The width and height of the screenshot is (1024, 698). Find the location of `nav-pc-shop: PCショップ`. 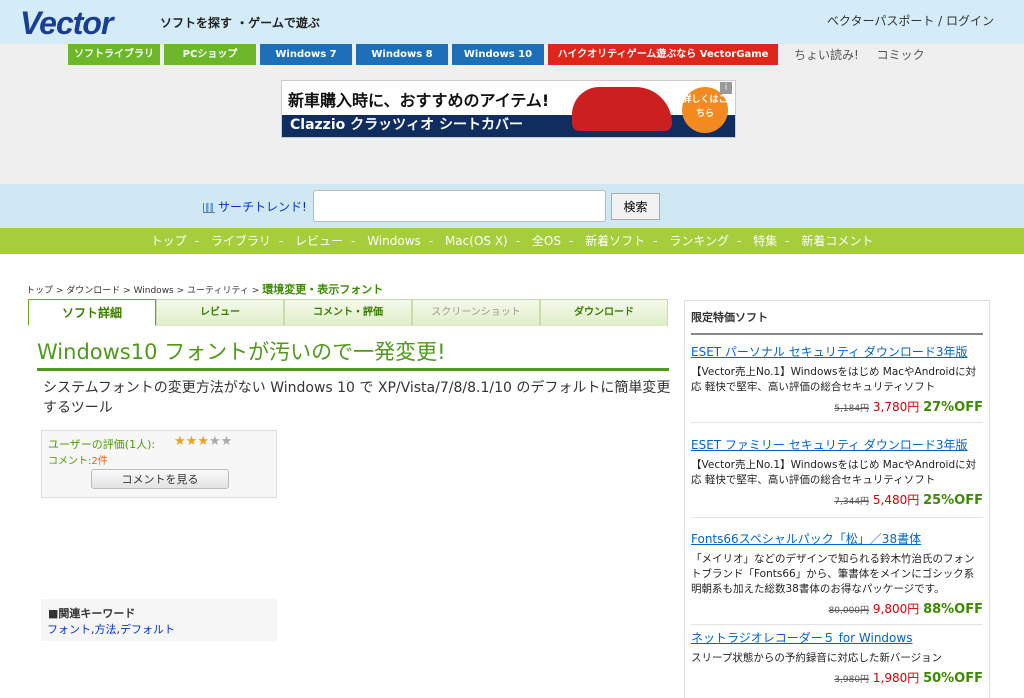

nav-pc-shop: PCショップ is located at coordinates (210, 54).